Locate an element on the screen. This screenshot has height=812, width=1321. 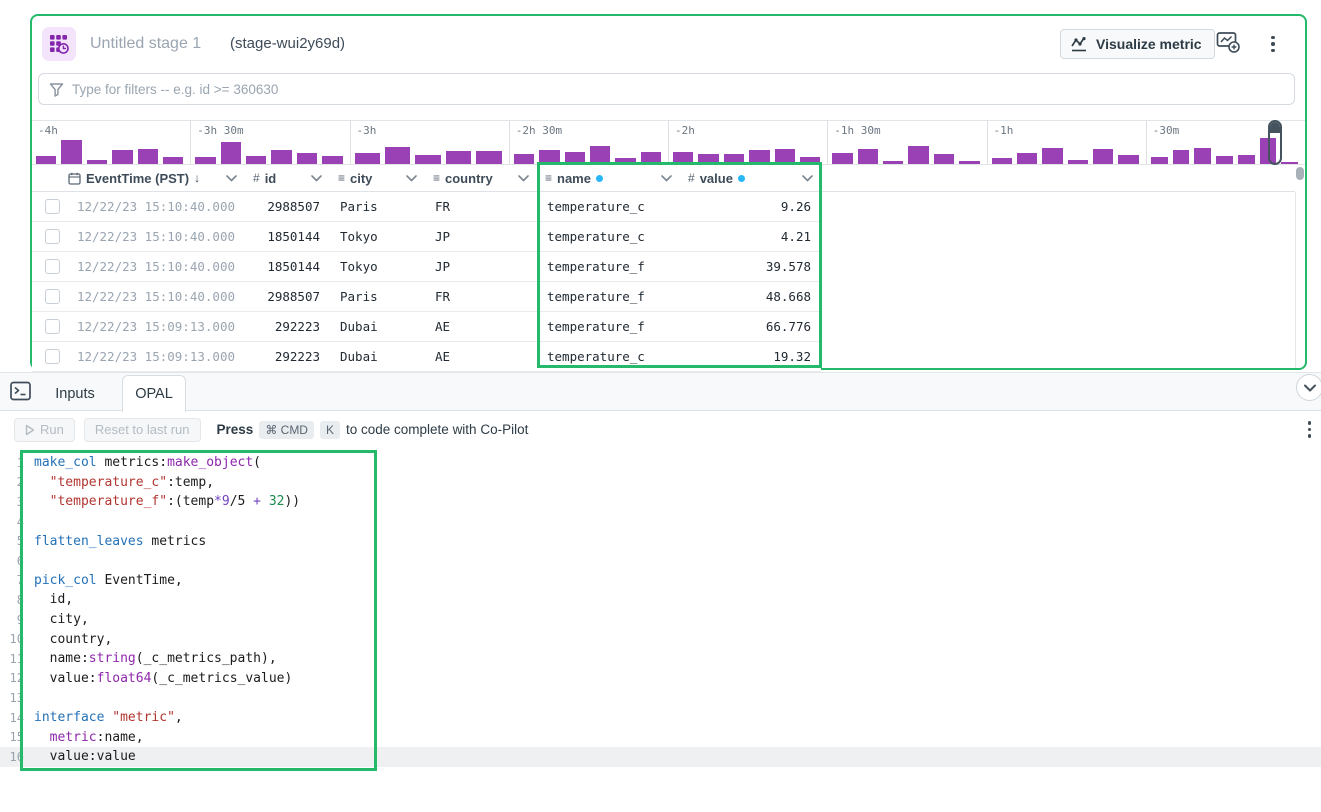
column-header-country: ≡ country is located at coordinates (481, 178).